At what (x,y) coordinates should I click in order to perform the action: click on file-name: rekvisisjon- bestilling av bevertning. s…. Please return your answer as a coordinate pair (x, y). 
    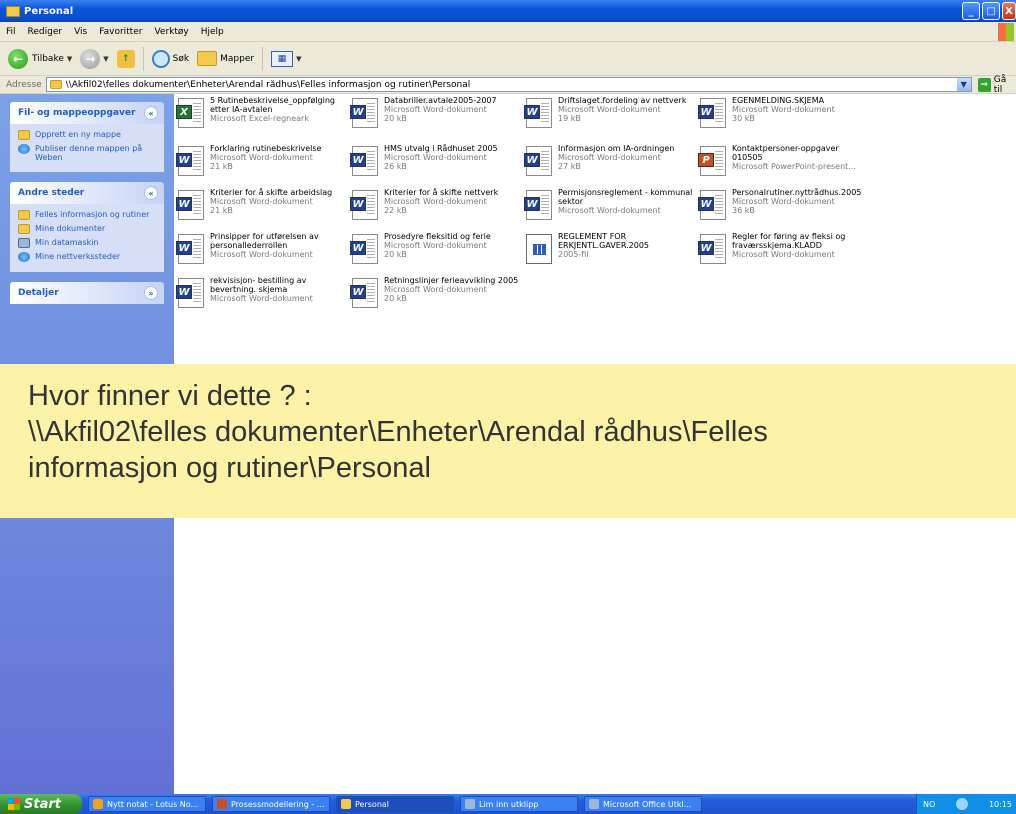
    Looking at the image, I should click on (258, 285).